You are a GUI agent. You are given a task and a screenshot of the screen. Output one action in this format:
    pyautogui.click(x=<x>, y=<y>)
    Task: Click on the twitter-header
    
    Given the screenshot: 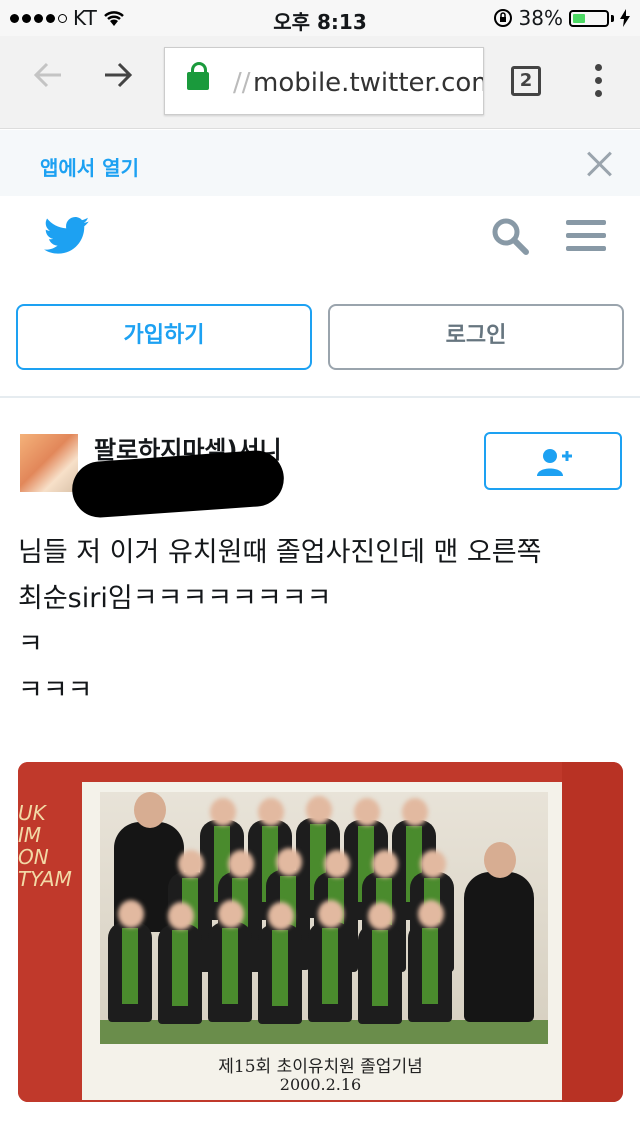 What is the action you would take?
    pyautogui.click(x=320, y=246)
    